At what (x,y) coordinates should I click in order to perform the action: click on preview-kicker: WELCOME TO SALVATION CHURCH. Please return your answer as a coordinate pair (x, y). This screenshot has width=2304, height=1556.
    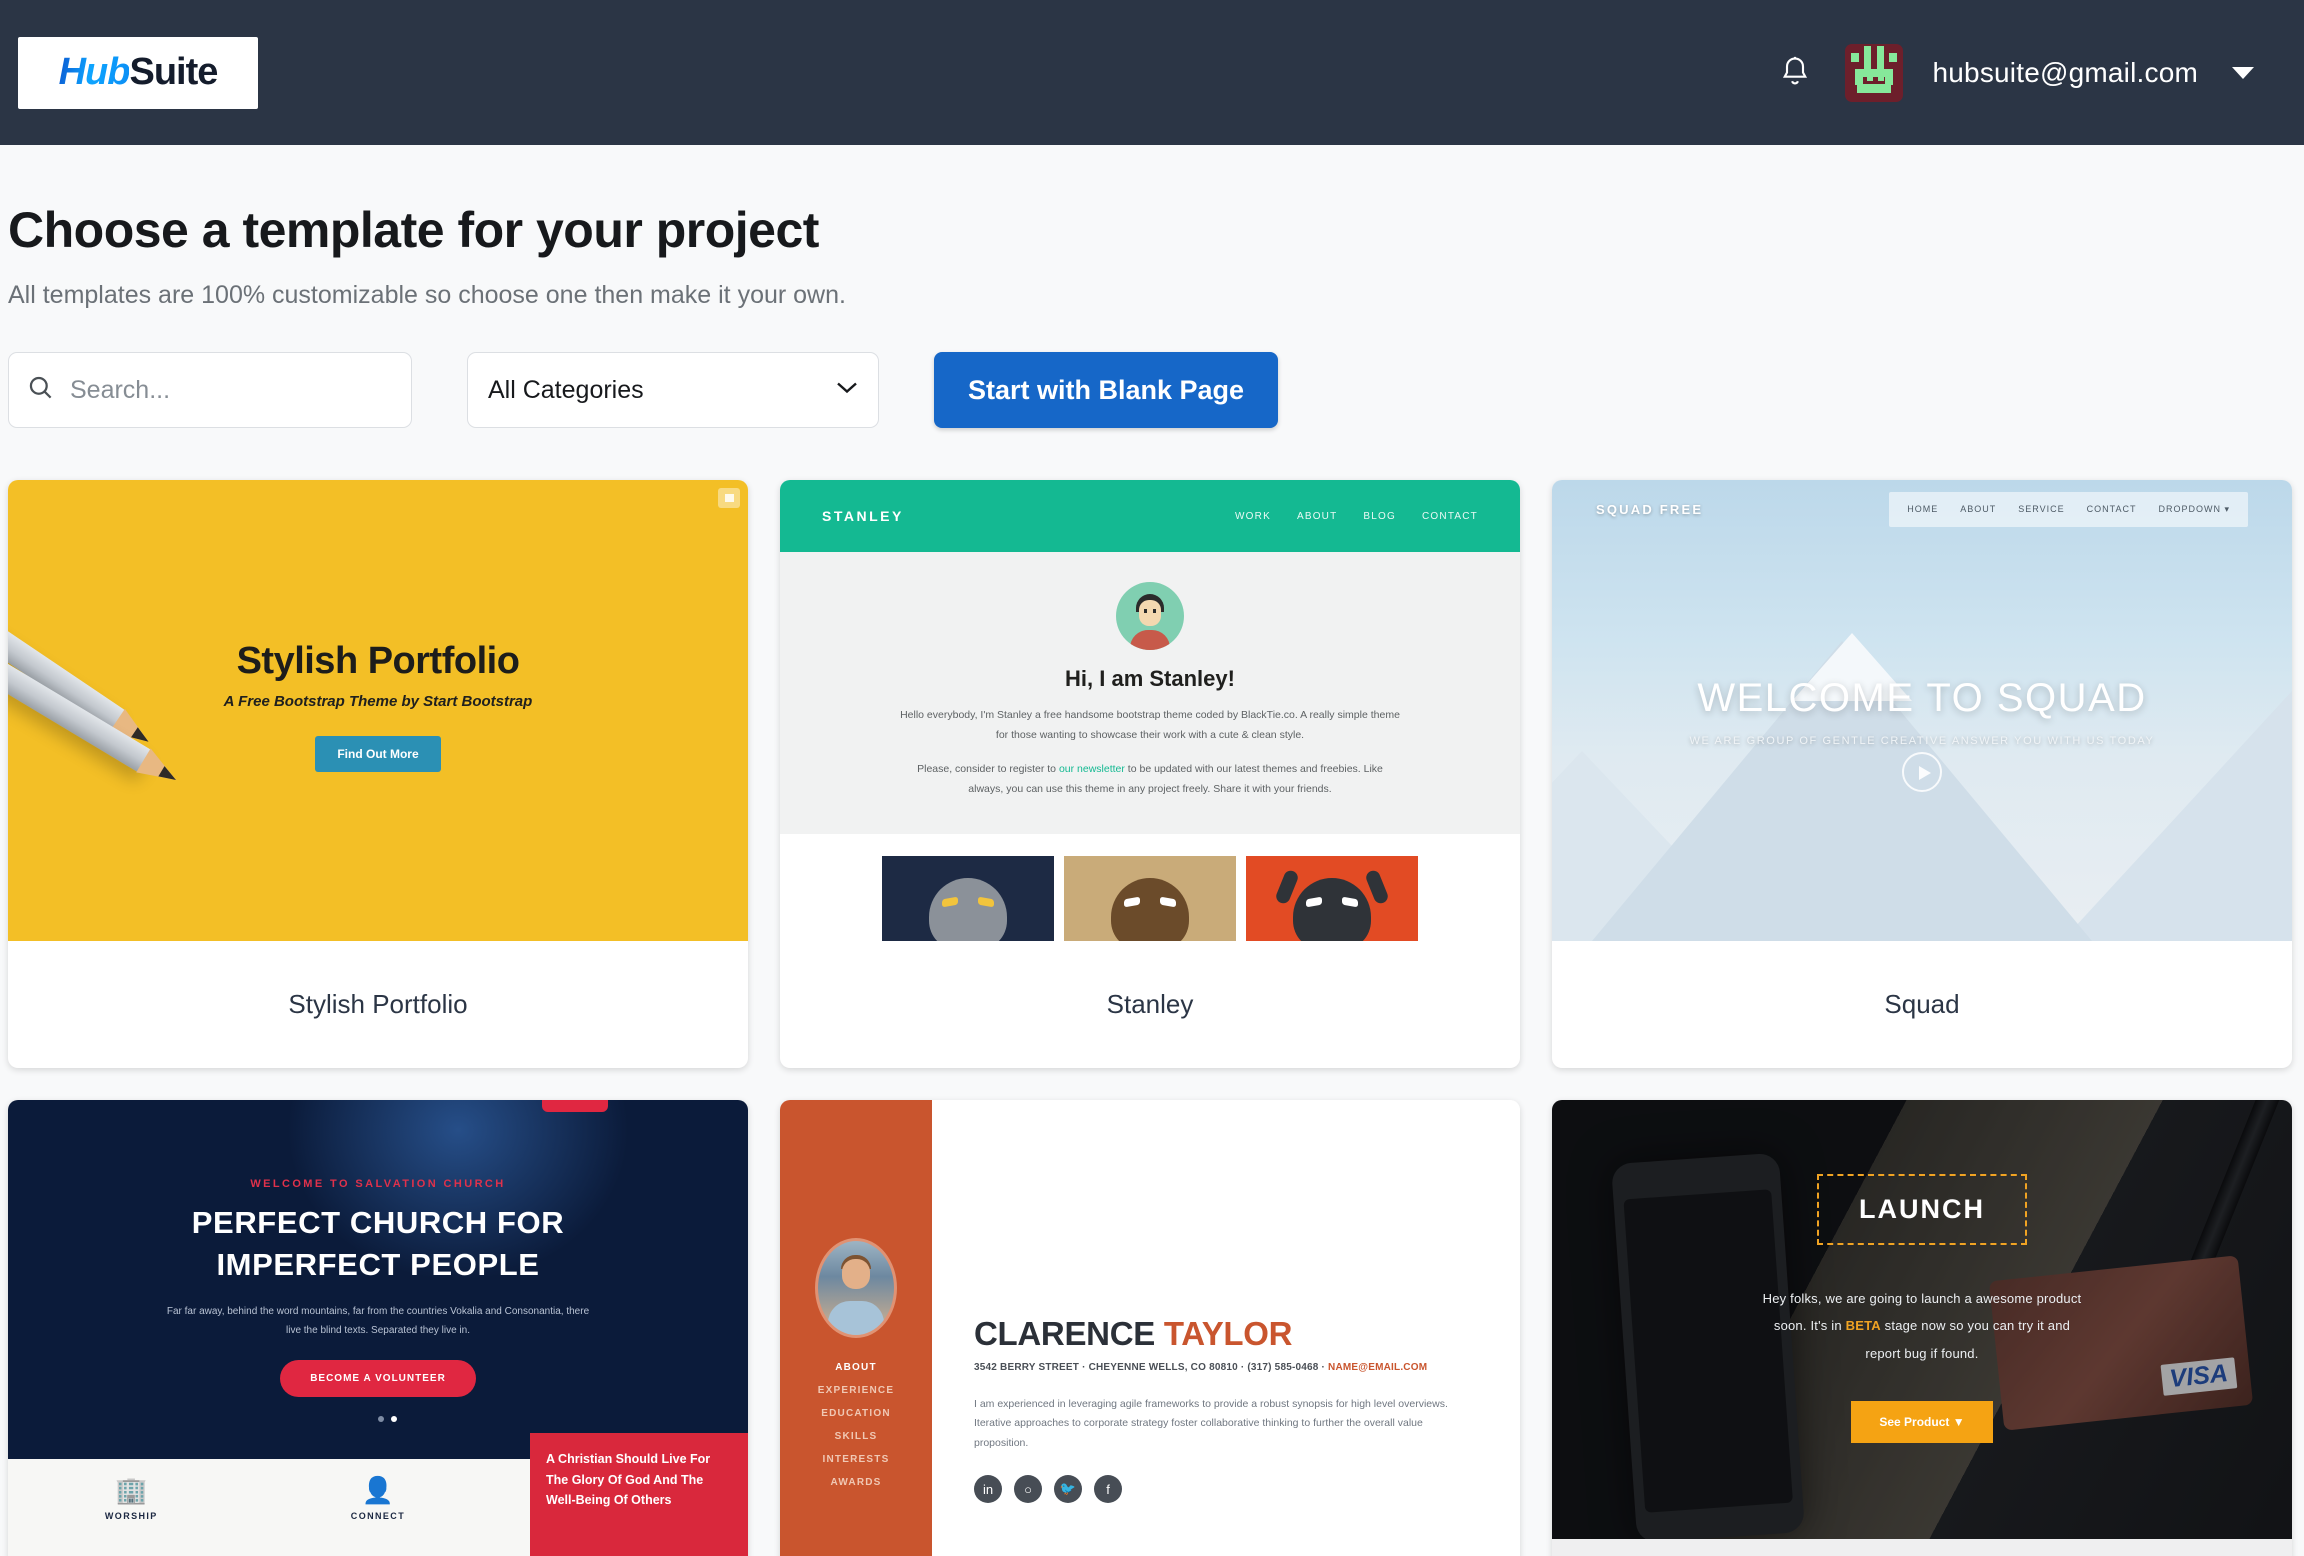
    Looking at the image, I should click on (378, 1184).